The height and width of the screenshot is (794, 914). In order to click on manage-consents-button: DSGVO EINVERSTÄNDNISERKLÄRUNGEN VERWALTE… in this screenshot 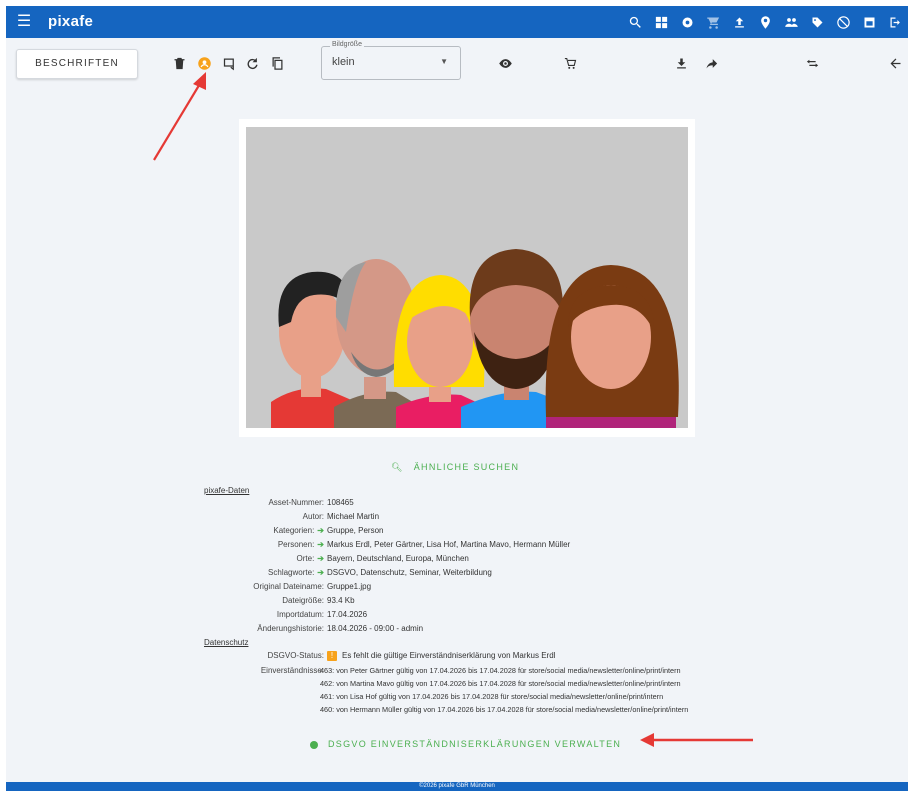, I will do `click(465, 744)`.